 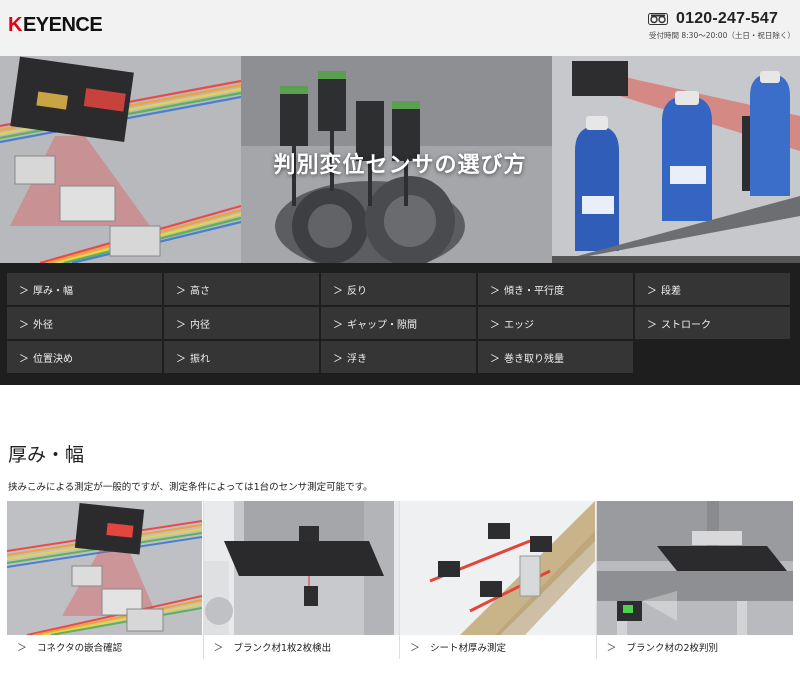 I want to click on phone-contact: 0120-247-547, so click(x=713, y=19).